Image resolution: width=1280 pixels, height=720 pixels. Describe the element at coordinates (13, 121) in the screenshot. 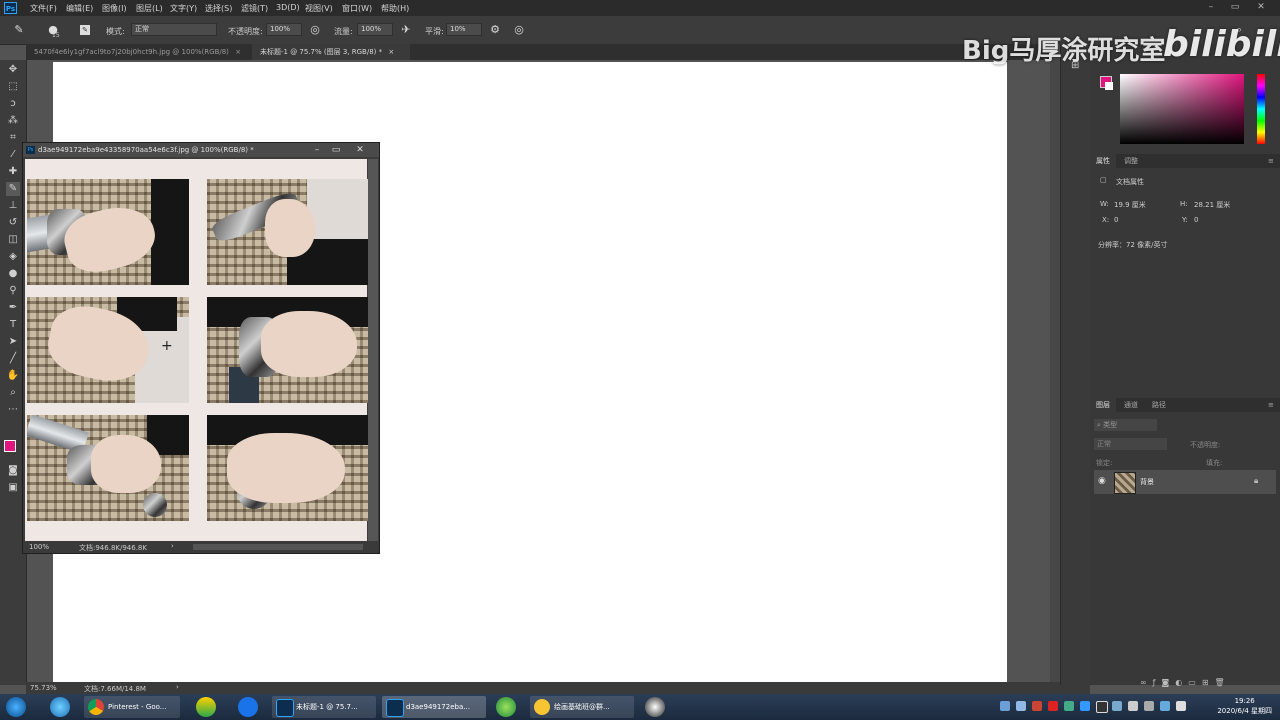

I see `quick-select-tool-icon: ⁂` at that location.